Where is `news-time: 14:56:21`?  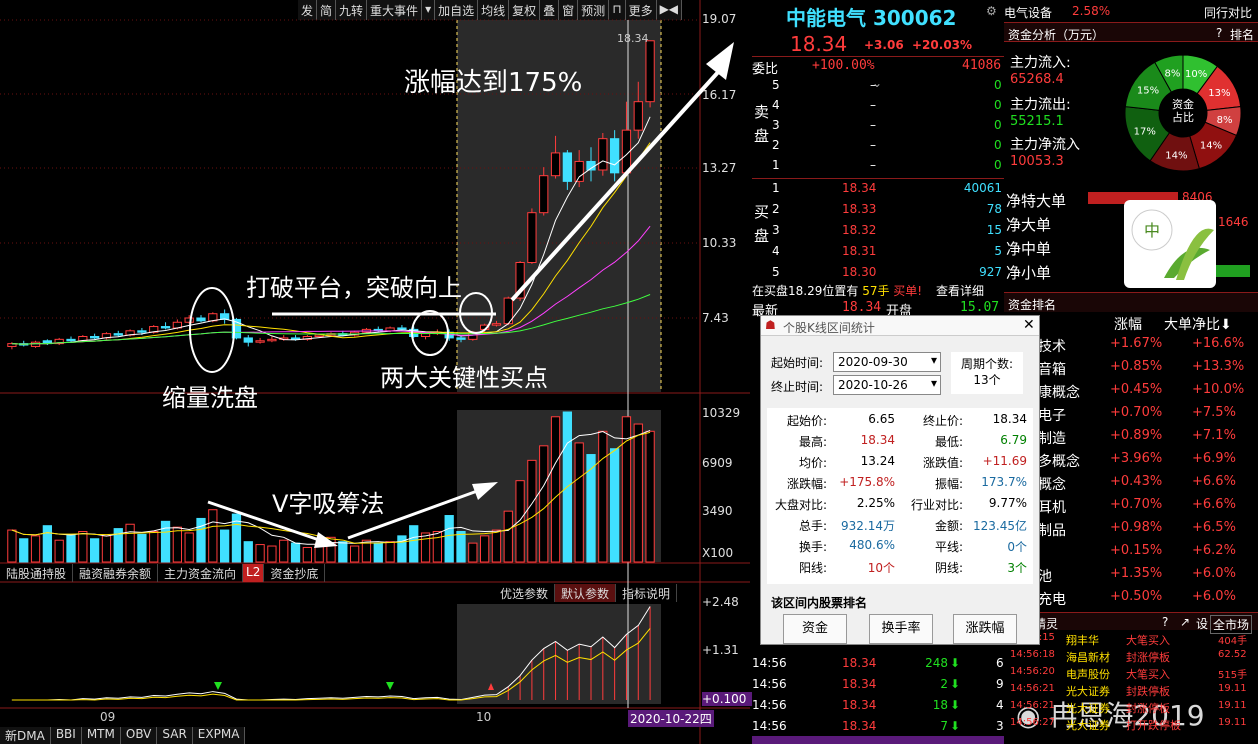
news-time: 14:56:21 is located at coordinates (1032, 705).